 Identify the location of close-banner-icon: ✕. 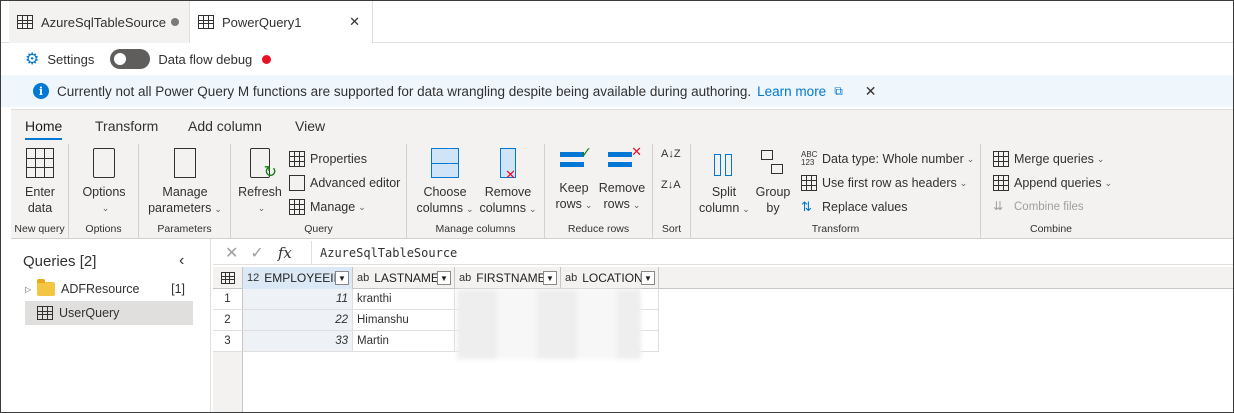
(871, 91).